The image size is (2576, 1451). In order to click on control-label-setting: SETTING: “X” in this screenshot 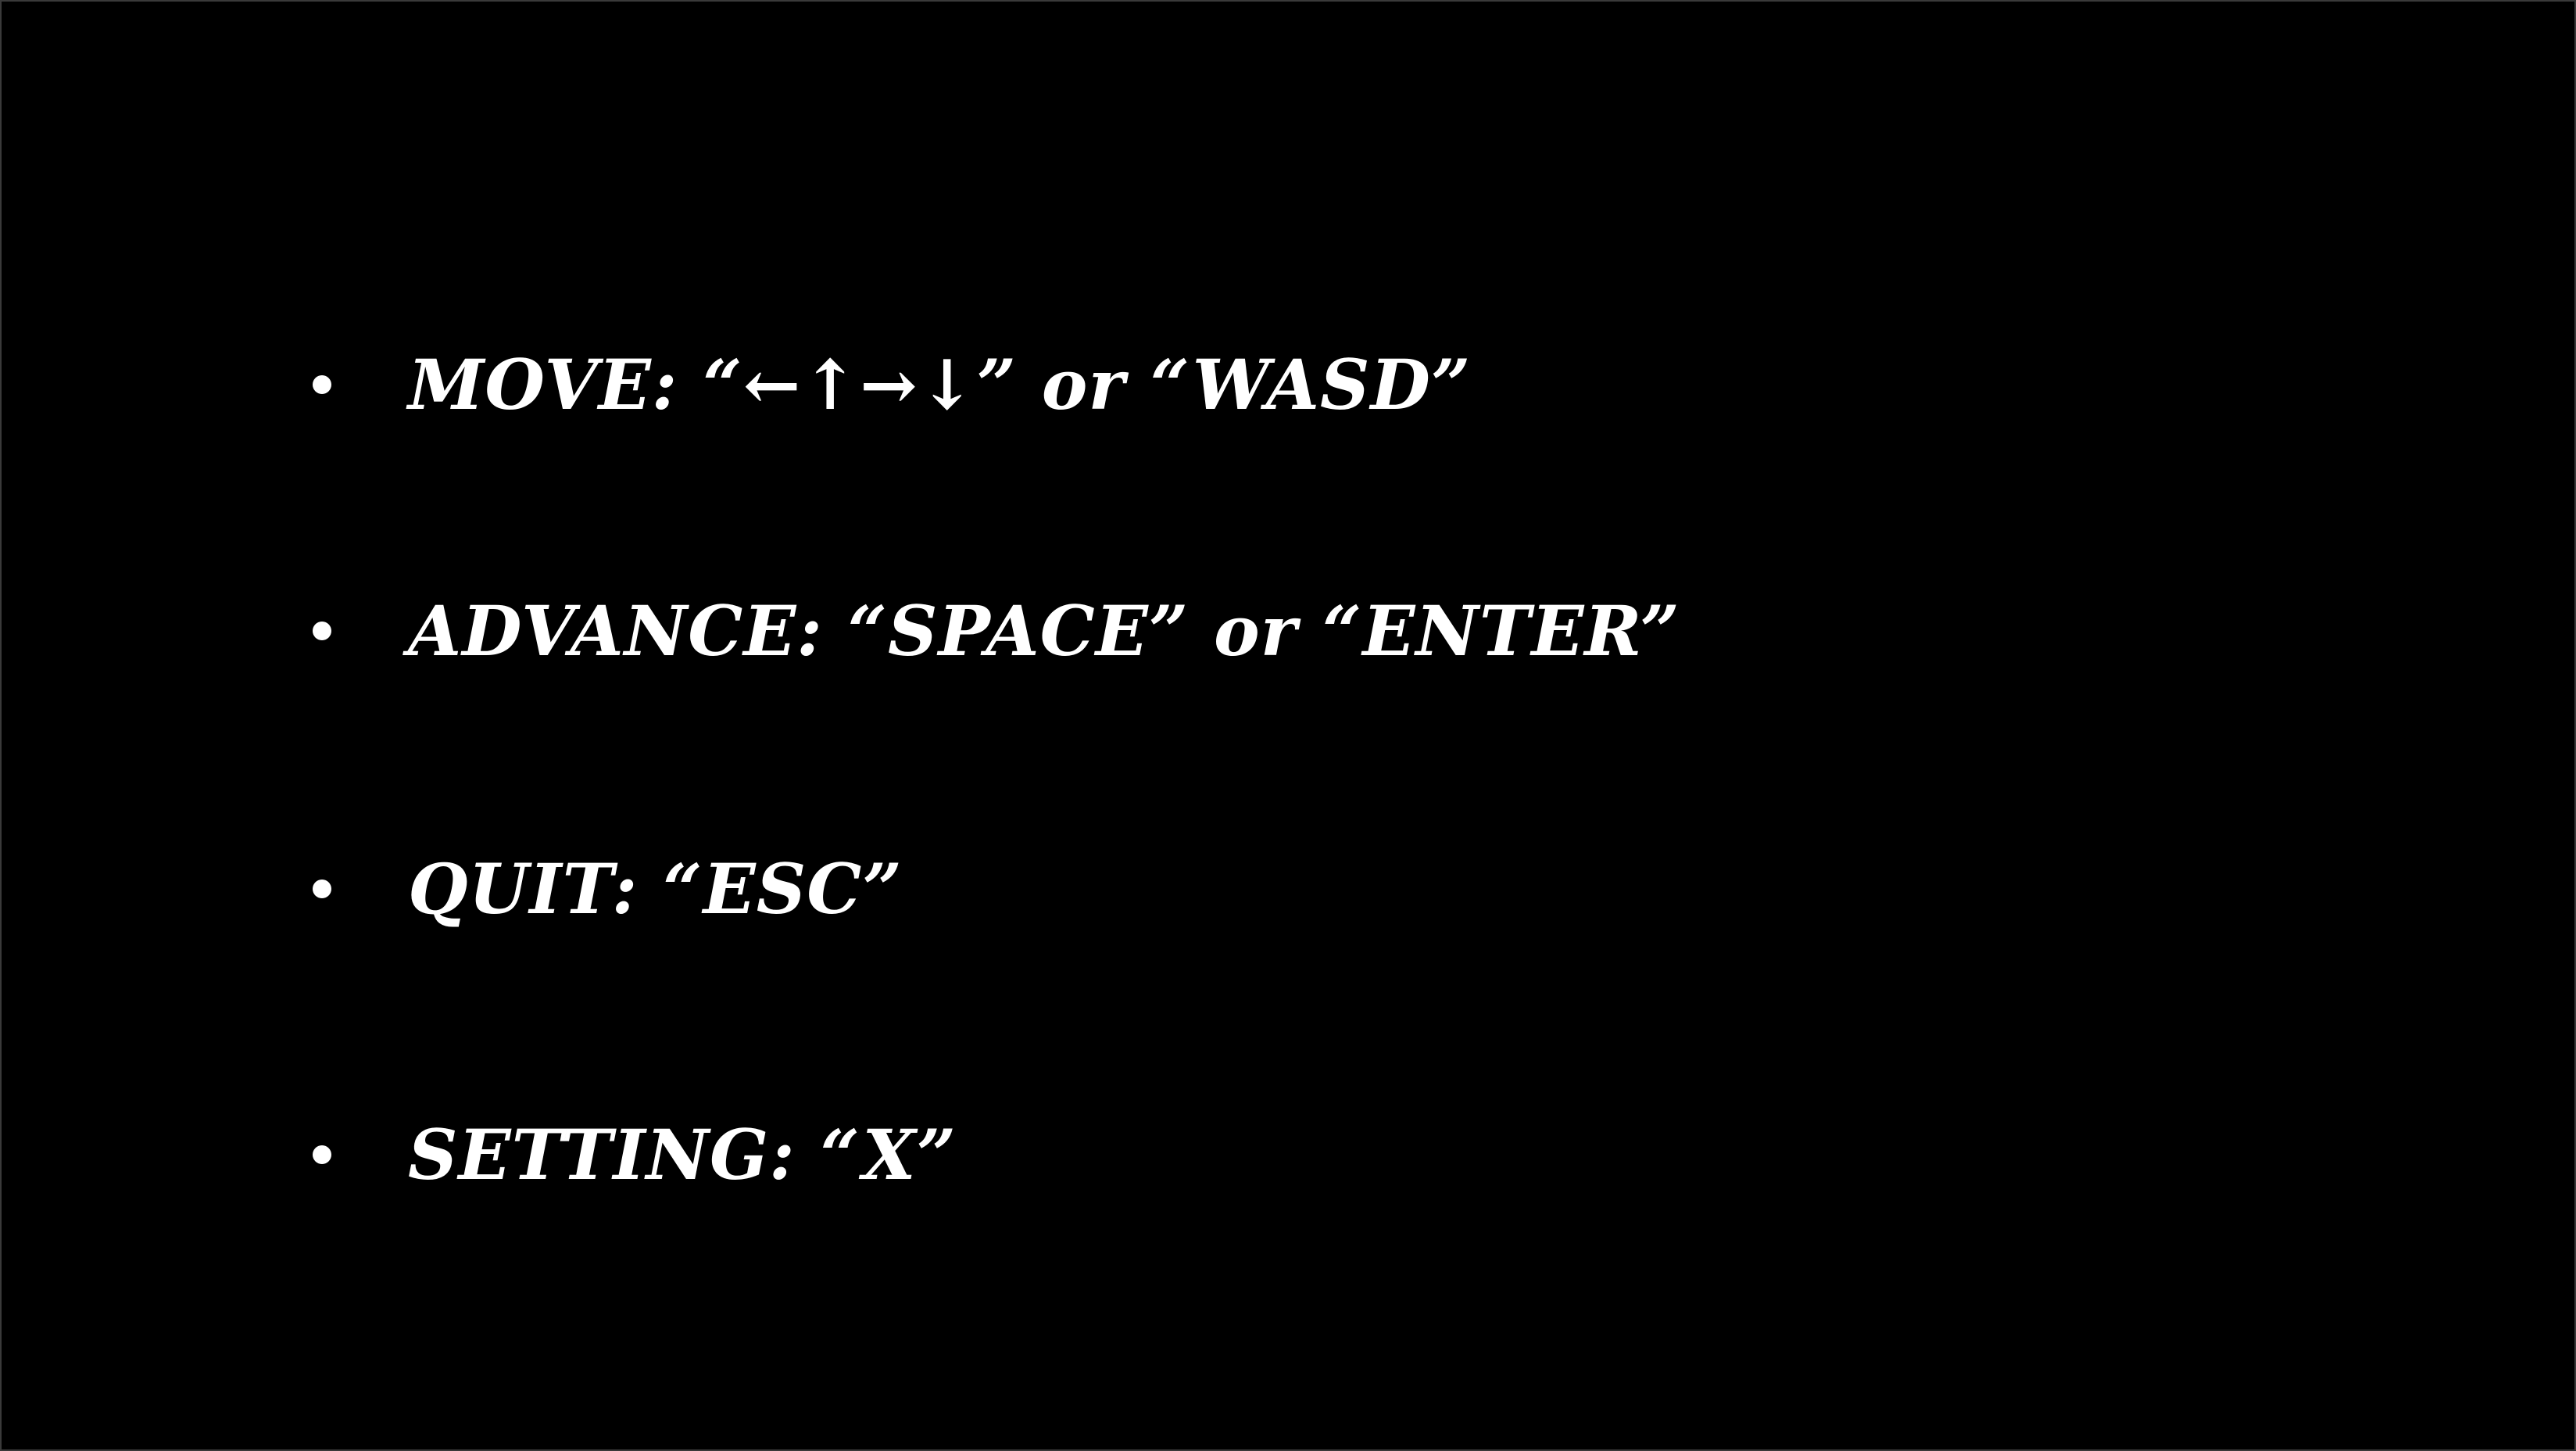, I will do `click(682, 1154)`.